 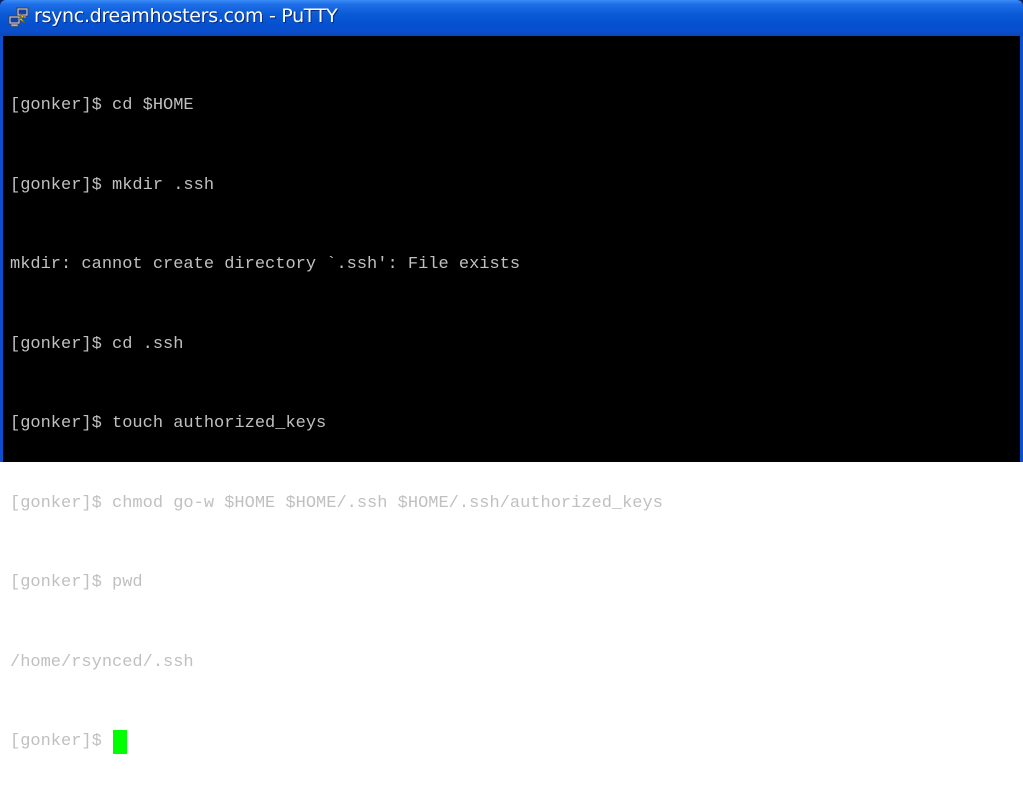 I want to click on title-bar: rsync.dreamhosters.com - PuTTY, so click(x=511, y=18).